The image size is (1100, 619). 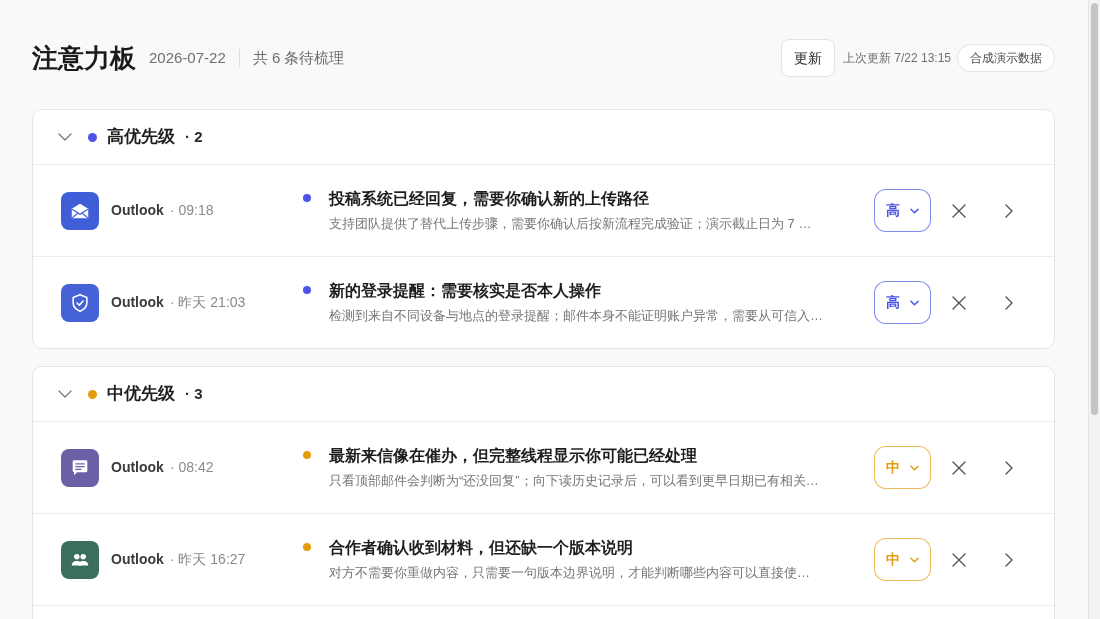 What do you see at coordinates (1094, 209) in the screenshot?
I see `scrollbar-thumb` at bounding box center [1094, 209].